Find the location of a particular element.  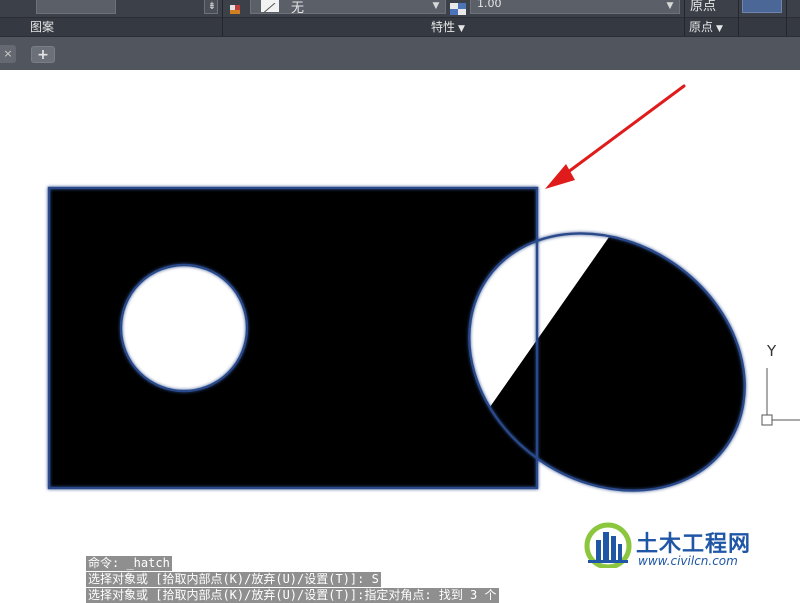

hatch-type-value: 无 is located at coordinates (298, 8).